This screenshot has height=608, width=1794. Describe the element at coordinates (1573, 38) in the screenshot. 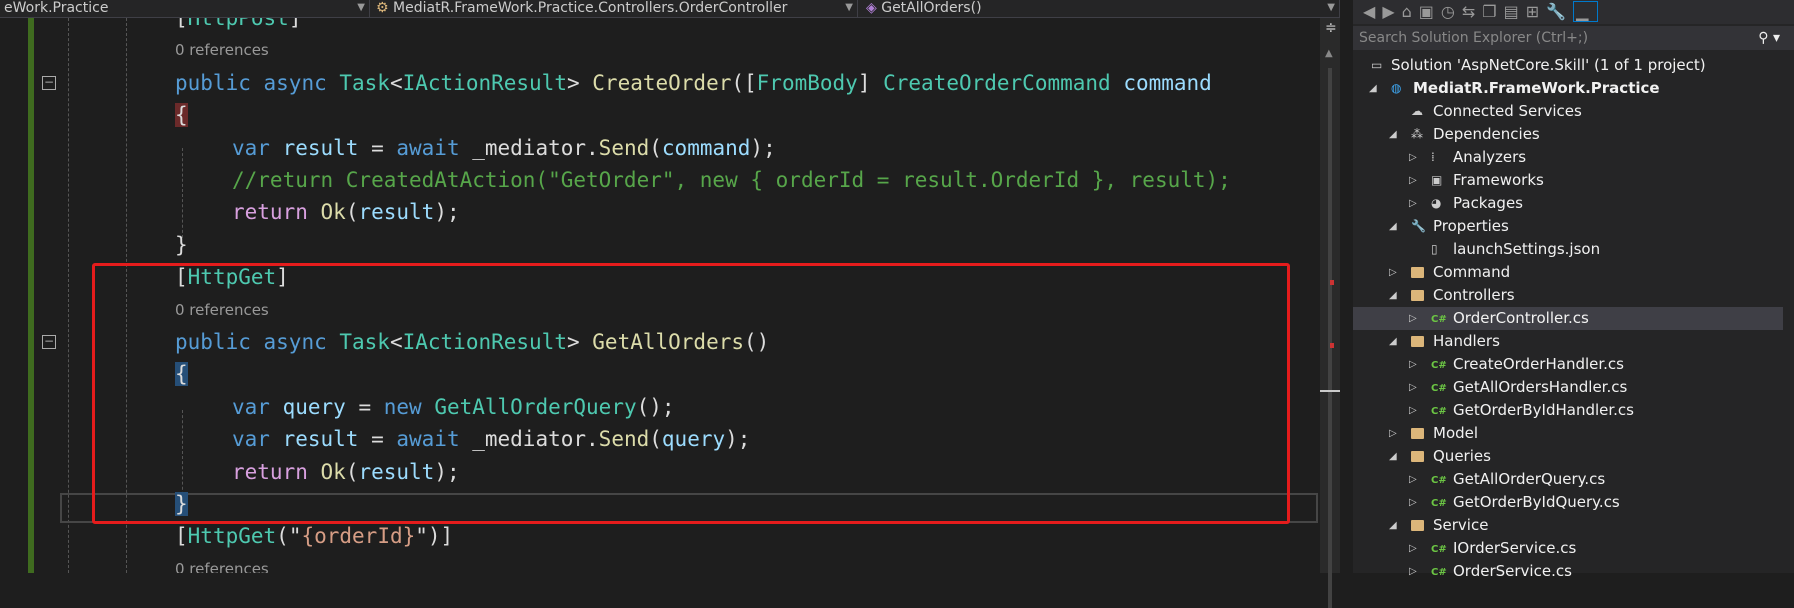

I see `solution-explorer-search: Search Solution Explorer (Ctrl+;) ⚲ ▾` at that location.